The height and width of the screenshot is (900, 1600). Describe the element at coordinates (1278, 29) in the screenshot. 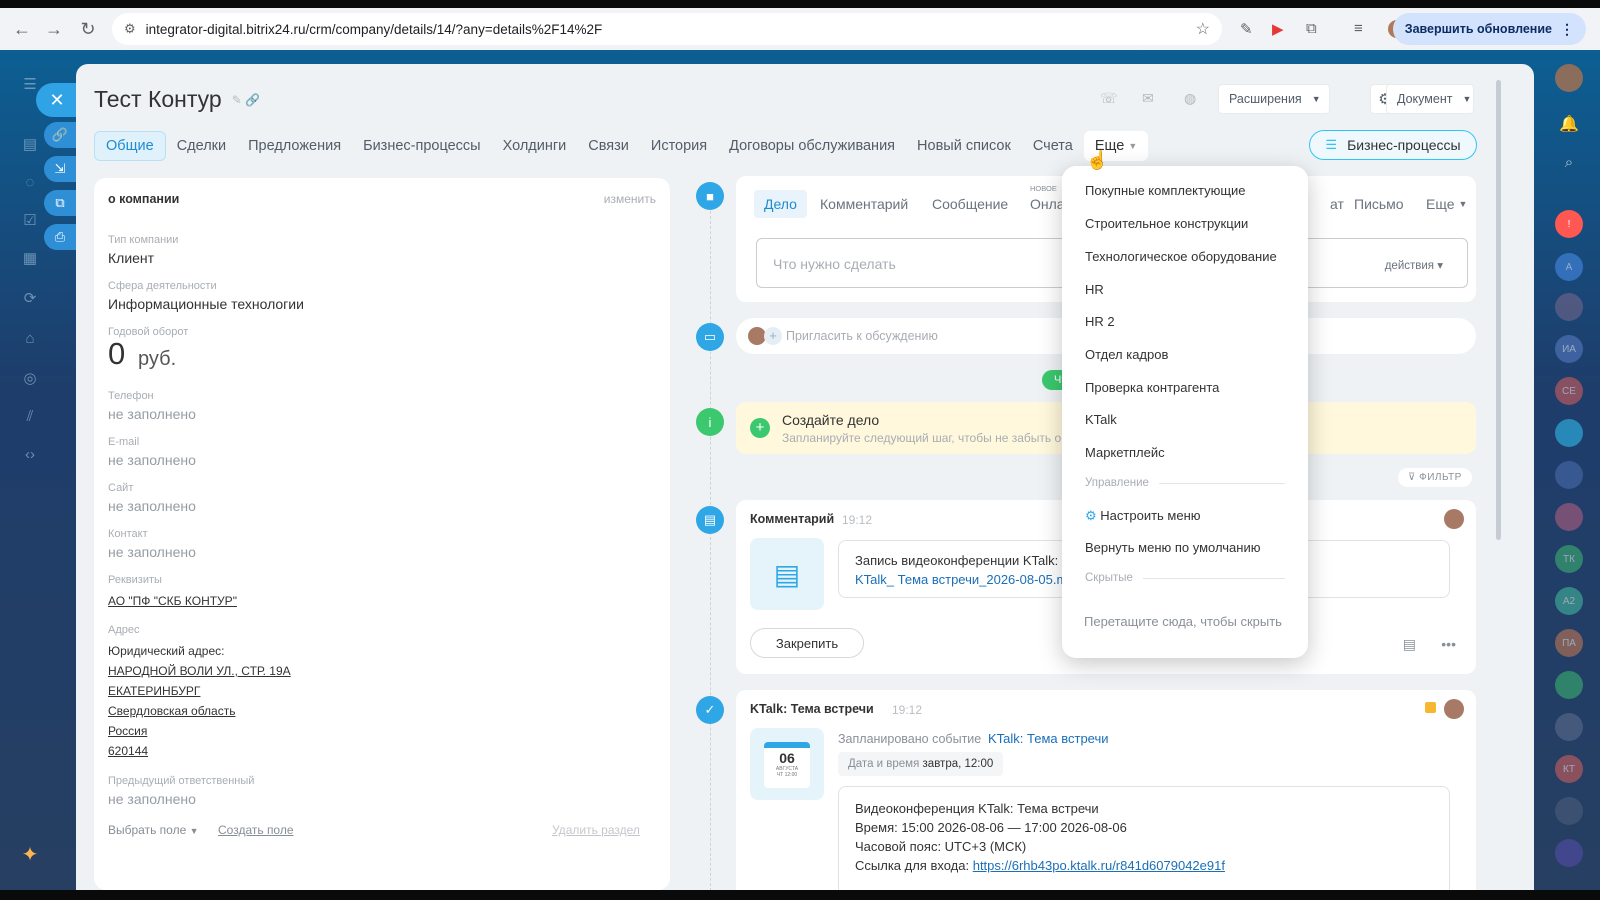

I see `youtube-extension-icon: ▶` at that location.